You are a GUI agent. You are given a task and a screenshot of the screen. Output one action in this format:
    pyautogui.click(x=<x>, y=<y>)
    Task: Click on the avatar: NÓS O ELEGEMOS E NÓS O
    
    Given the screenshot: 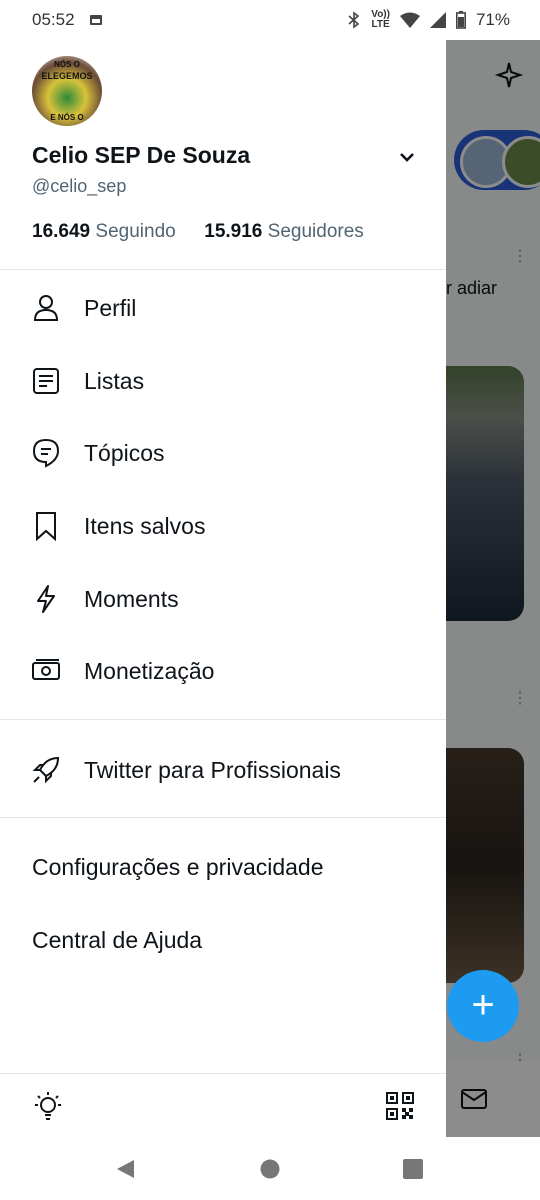 What is the action you would take?
    pyautogui.click(x=67, y=91)
    